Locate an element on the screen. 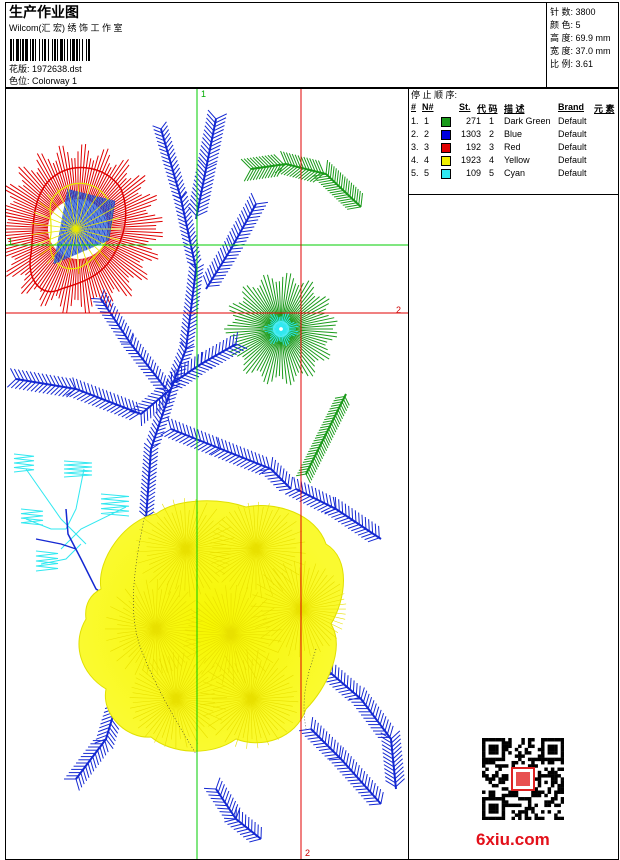 Image resolution: width=620 pixels, height=860 pixels. file-name: 1972638.dst is located at coordinates (57, 69).